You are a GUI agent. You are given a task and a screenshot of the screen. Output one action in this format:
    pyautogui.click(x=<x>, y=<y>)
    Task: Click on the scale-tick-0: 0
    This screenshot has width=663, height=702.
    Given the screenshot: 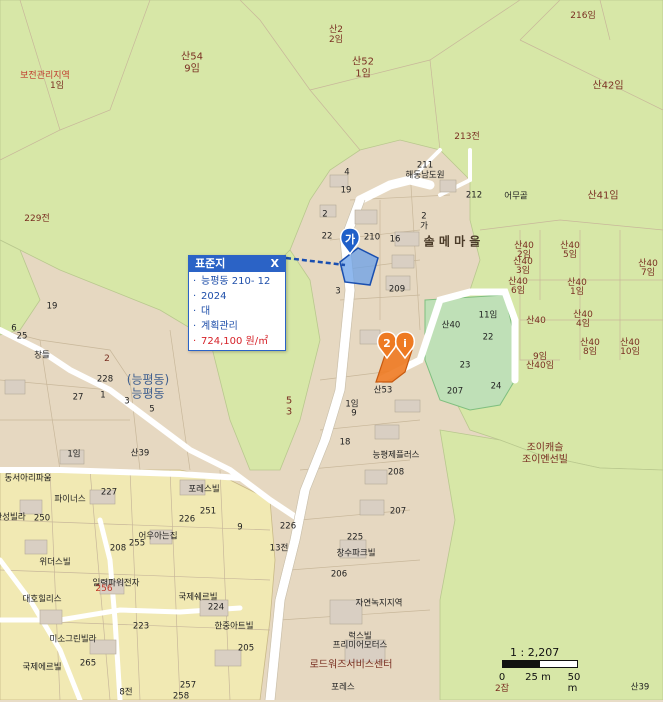 What is the action you would take?
    pyautogui.click(x=502, y=677)
    